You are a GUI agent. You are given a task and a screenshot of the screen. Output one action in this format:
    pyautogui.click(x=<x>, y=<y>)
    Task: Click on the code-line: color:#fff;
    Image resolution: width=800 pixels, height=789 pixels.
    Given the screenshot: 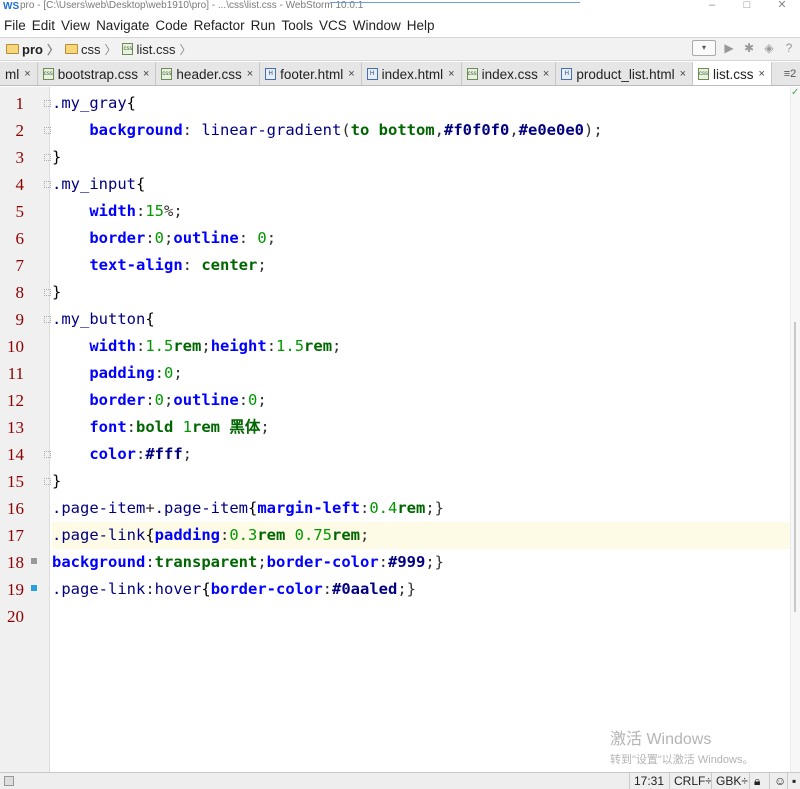 What is the action you would take?
    pyautogui.click(x=425, y=454)
    